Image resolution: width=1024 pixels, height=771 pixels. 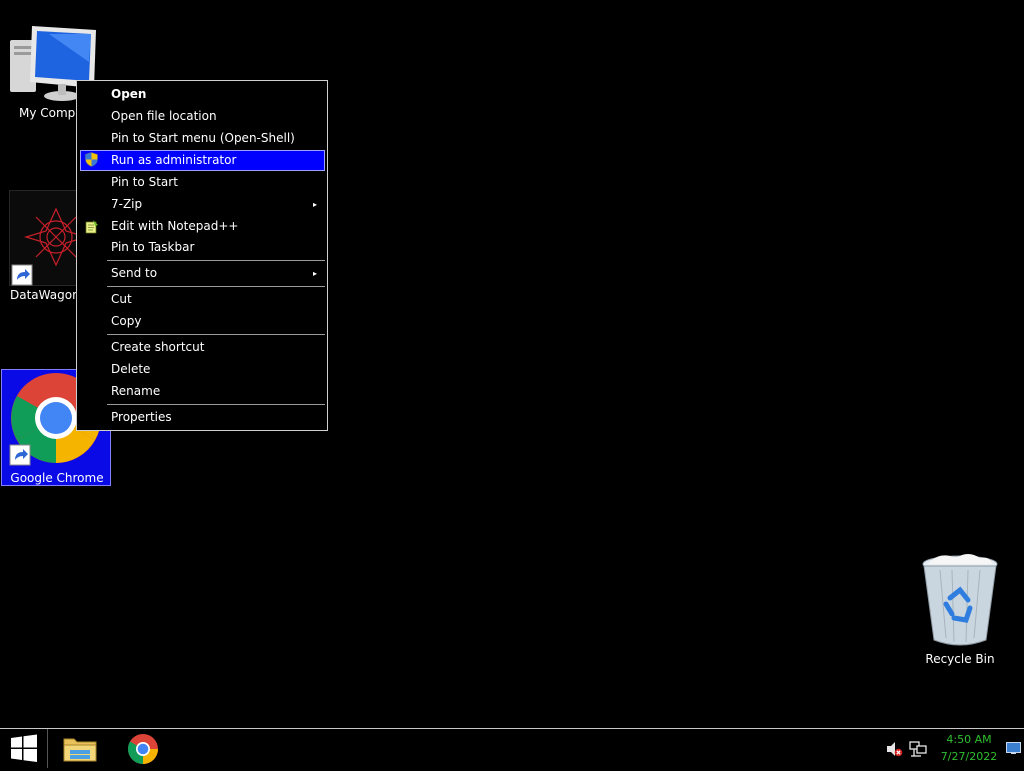 What do you see at coordinates (202, 369) in the screenshot?
I see `menu-item-delete: Delete` at bounding box center [202, 369].